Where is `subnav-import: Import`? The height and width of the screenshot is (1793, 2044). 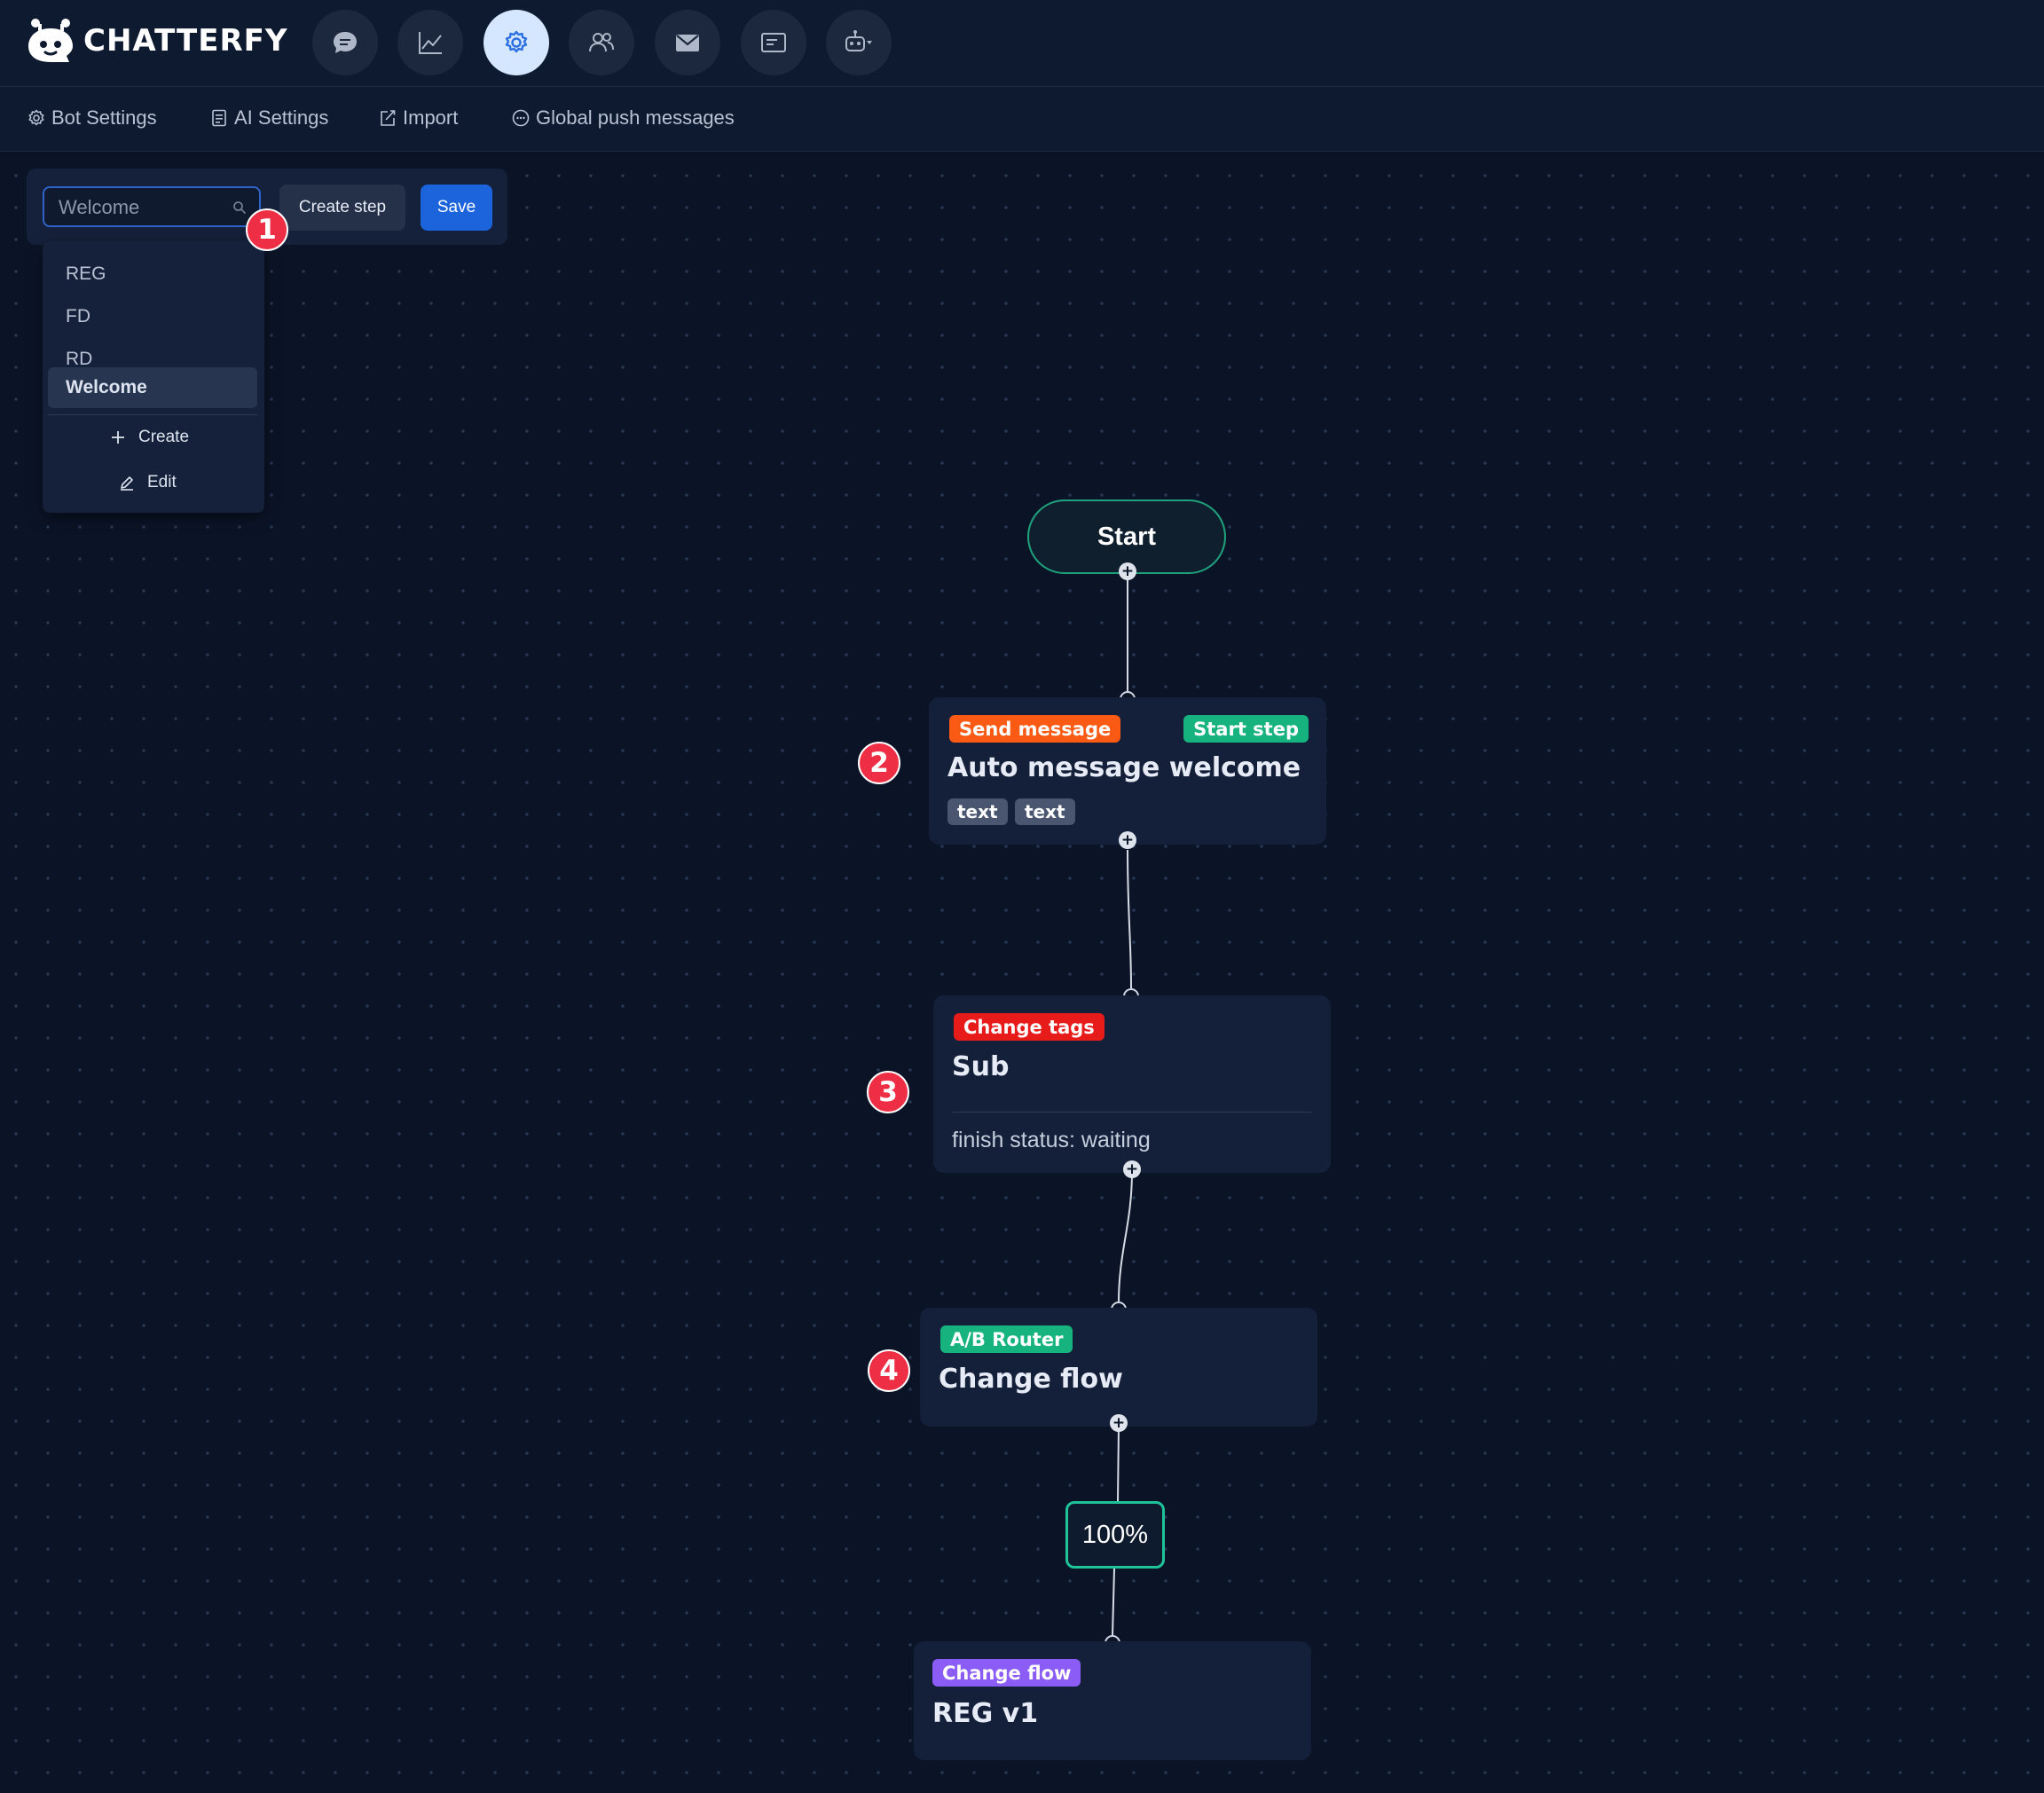
subnav-import: Import is located at coordinates (418, 118).